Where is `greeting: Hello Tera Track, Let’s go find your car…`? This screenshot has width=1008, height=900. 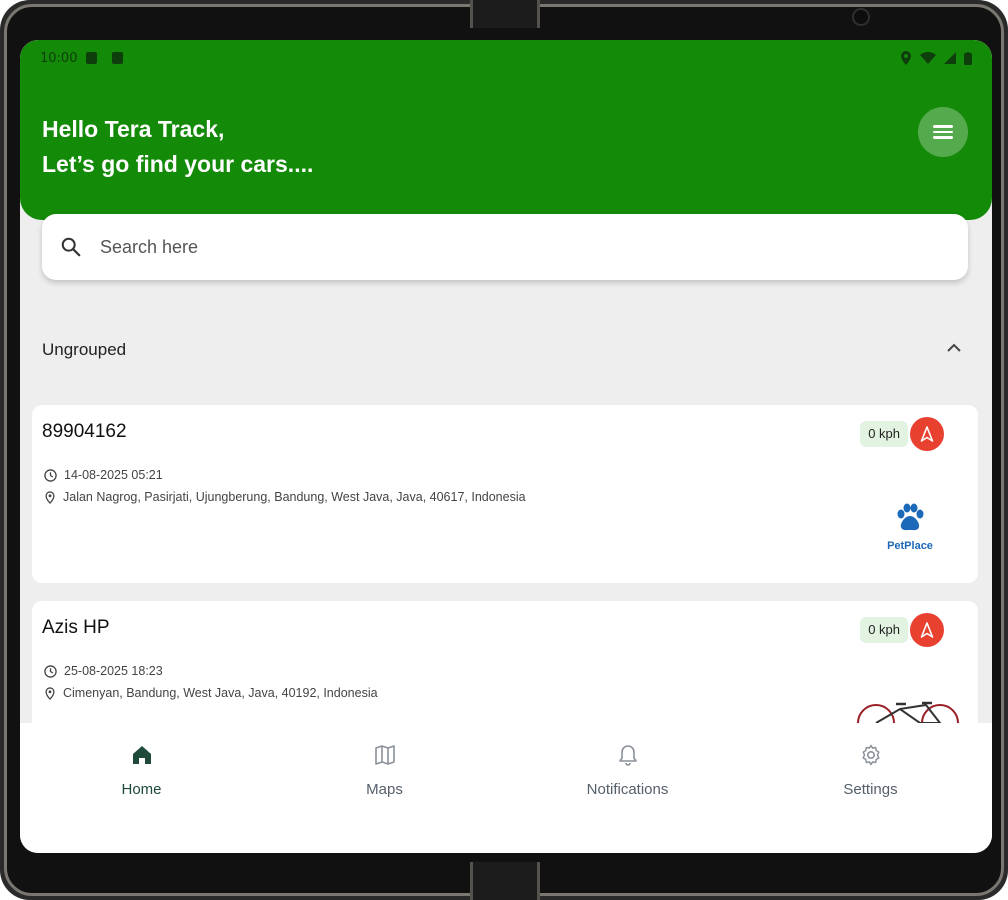 greeting: Hello Tera Track, Let’s go find your car… is located at coordinates (177, 147).